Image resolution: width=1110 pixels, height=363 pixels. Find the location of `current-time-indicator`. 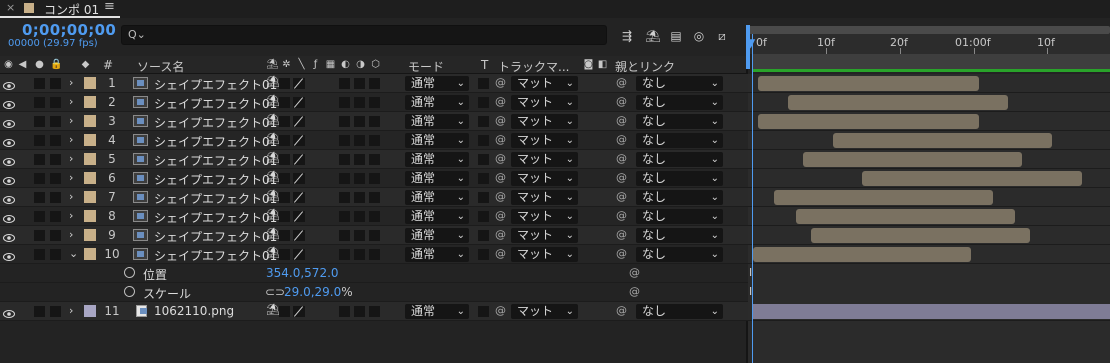

current-time-indicator is located at coordinates (752, 198).